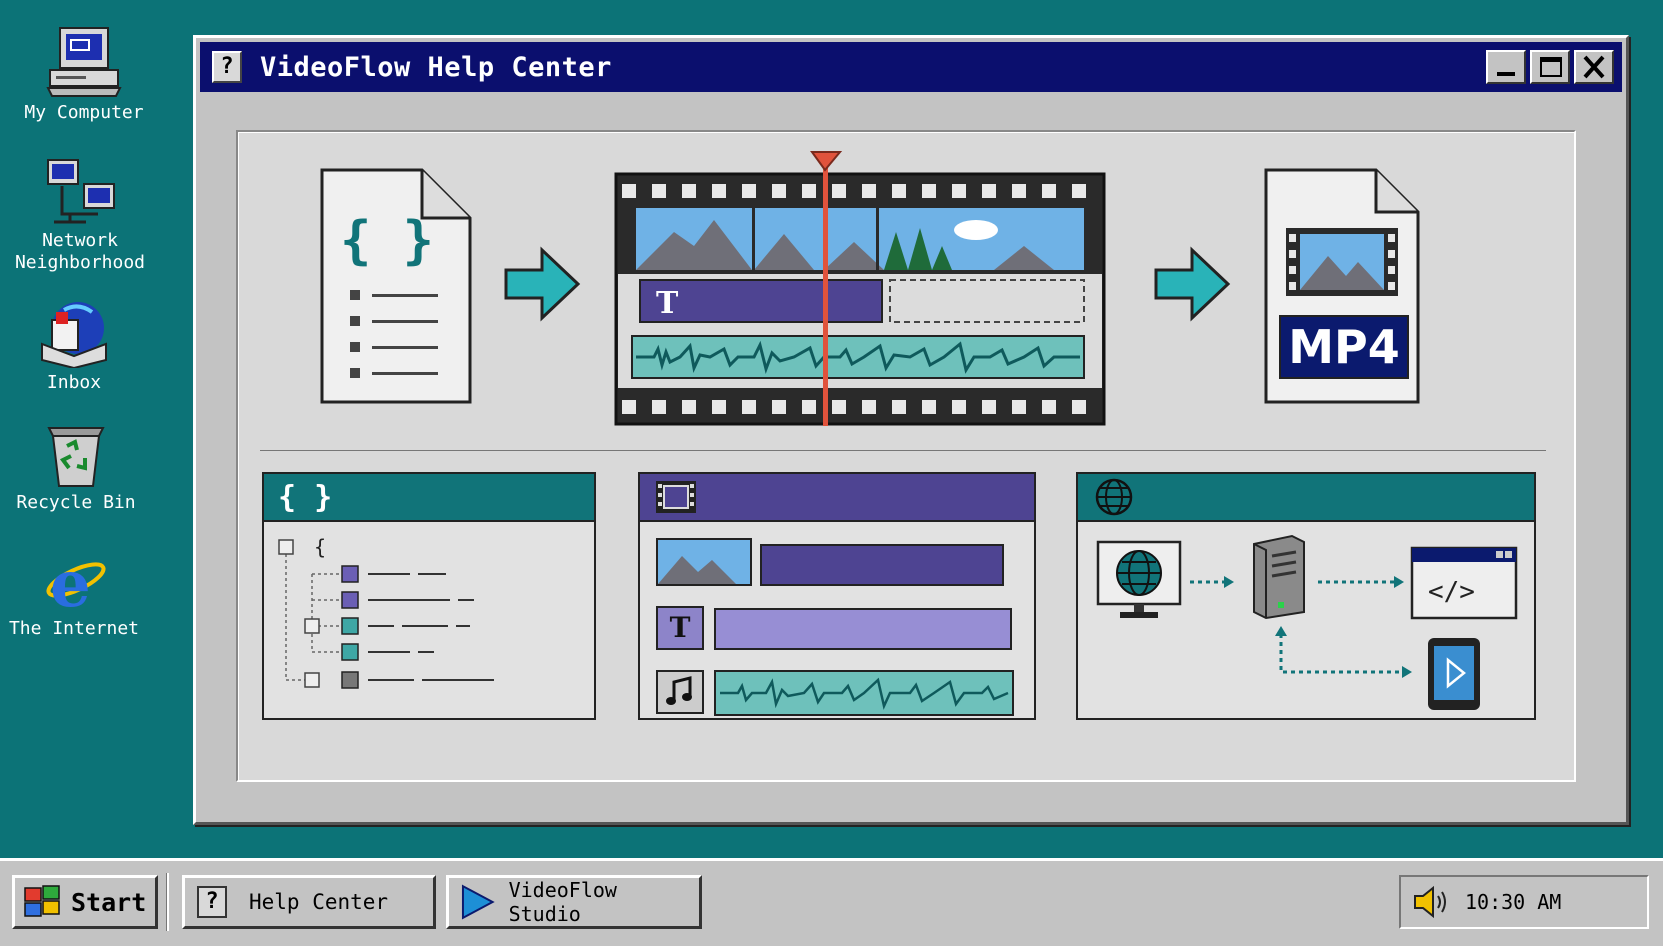  I want to click on json-panel-header: { }, so click(429, 498).